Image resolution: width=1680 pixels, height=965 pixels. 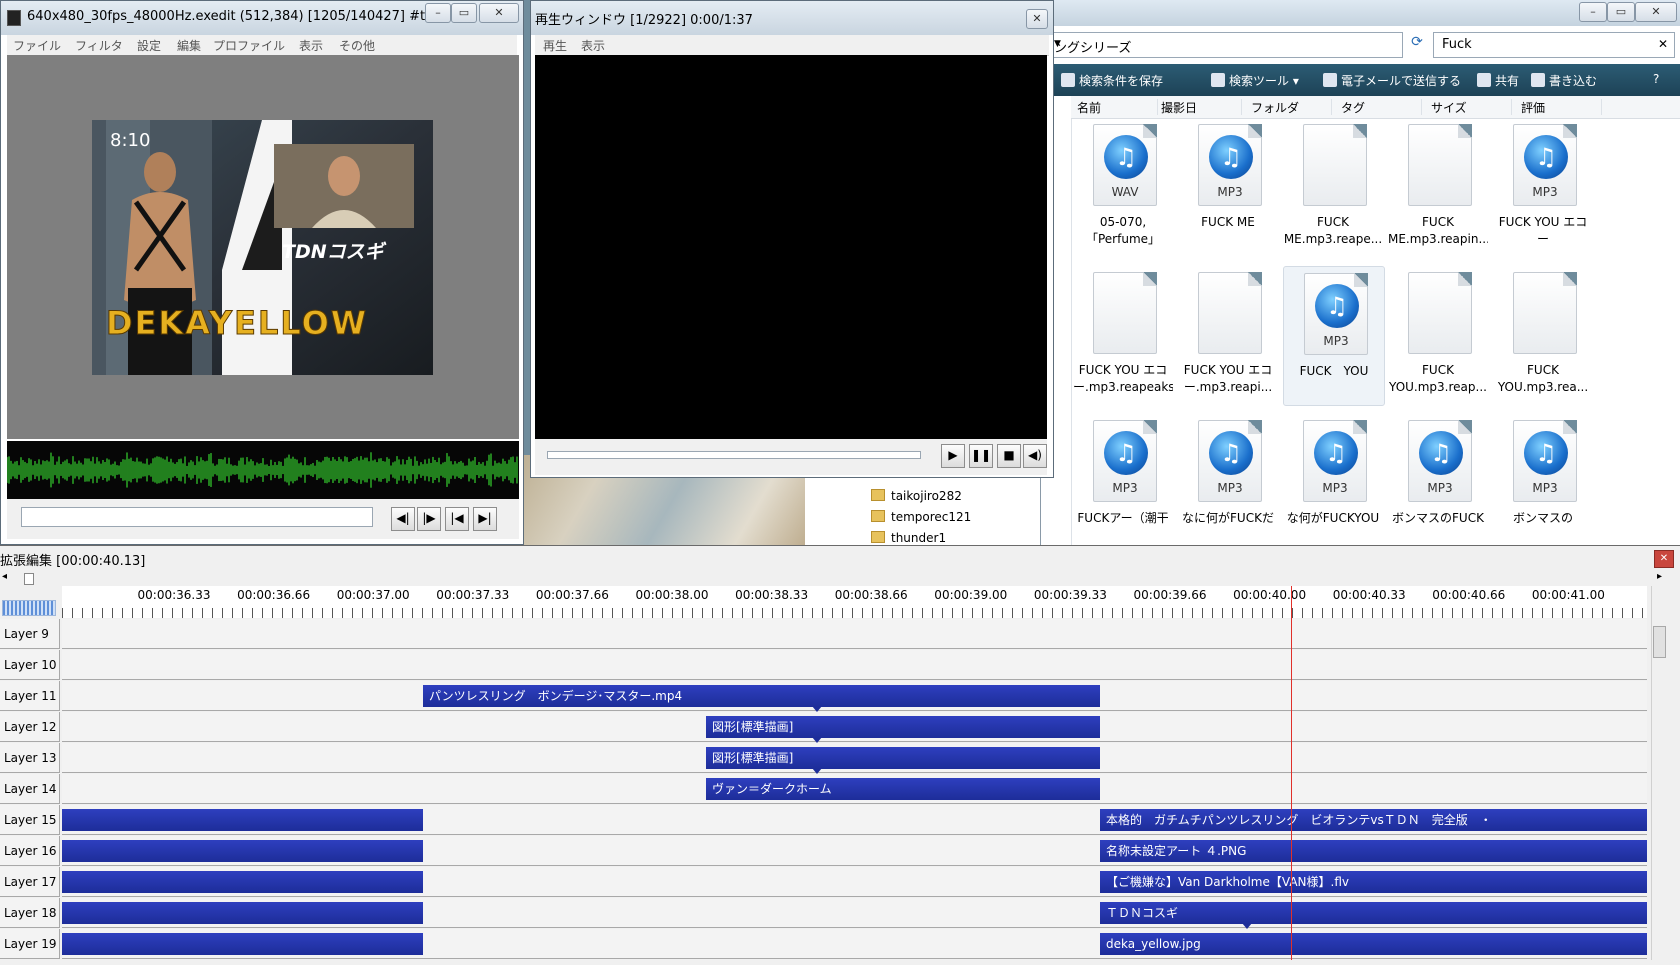 I want to click on layer-track: deka_yellow.jpg, so click(x=854, y=944).